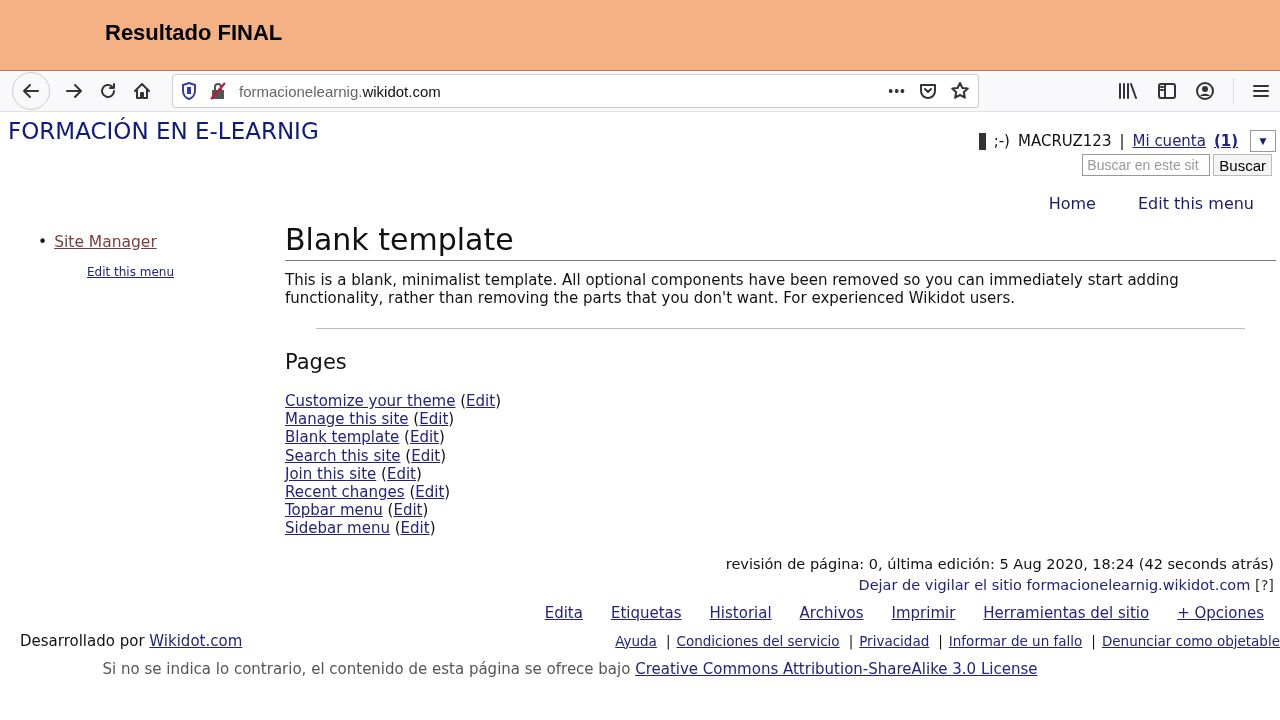 The width and height of the screenshot is (1280, 720). What do you see at coordinates (343, 455) in the screenshot?
I see `page-link: Search this site` at bounding box center [343, 455].